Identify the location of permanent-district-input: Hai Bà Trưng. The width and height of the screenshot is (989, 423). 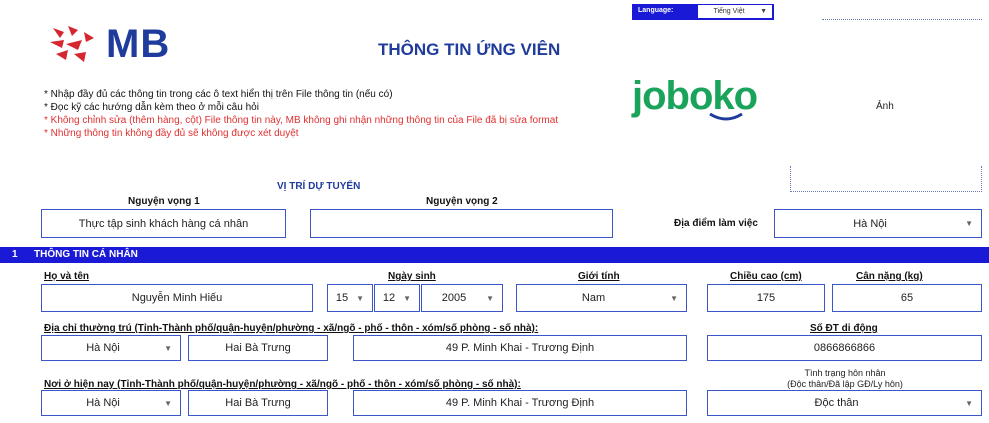
(258, 348).